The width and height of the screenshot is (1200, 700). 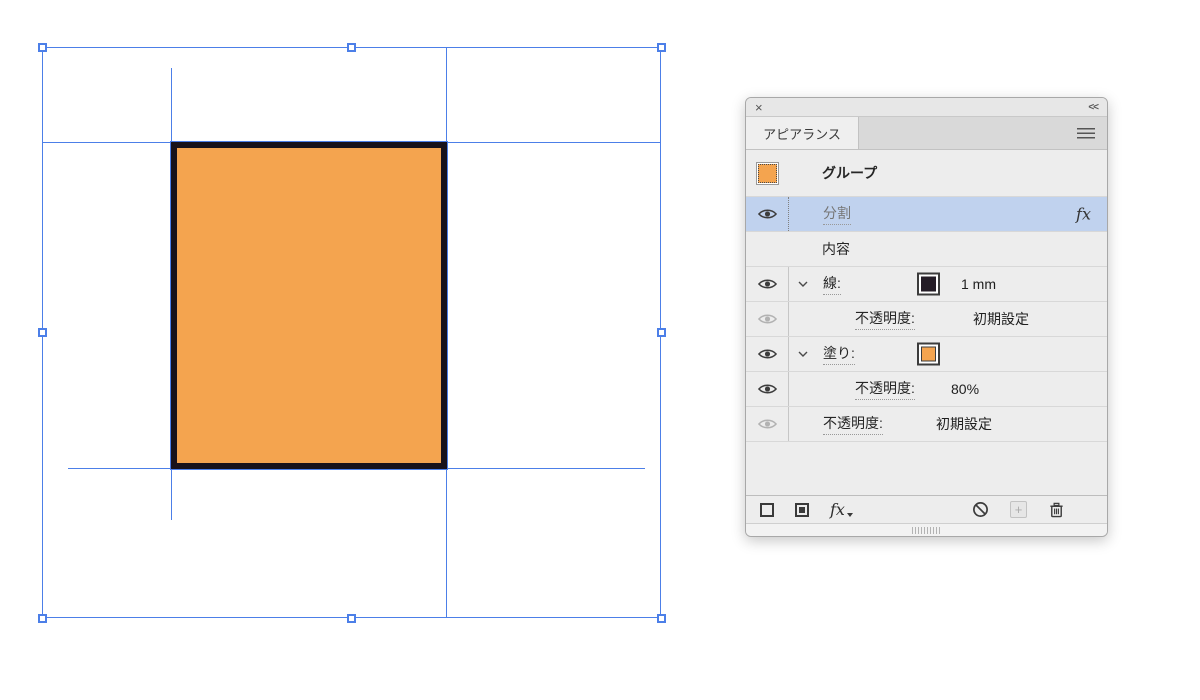 What do you see at coordinates (926, 509) in the screenshot?
I see `panel-toolbar: fx +` at bounding box center [926, 509].